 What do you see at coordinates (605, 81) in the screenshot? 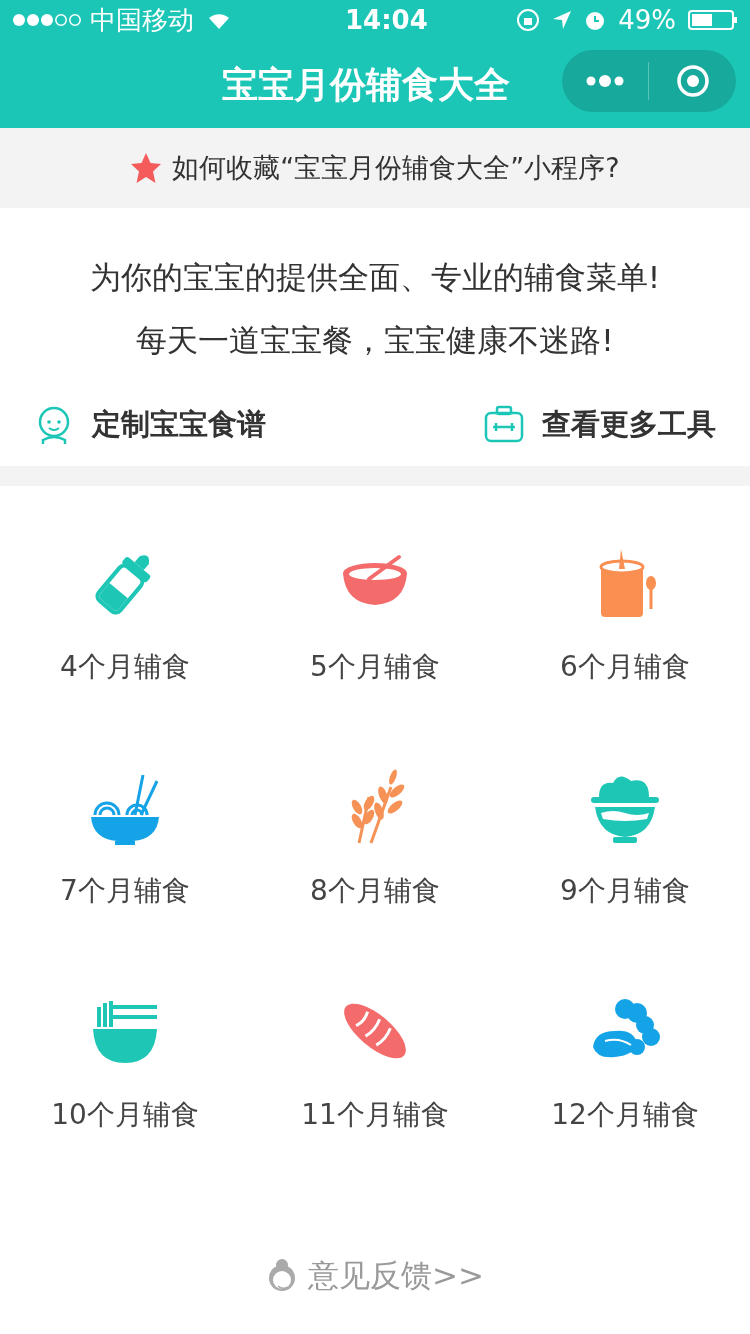
I see `more-icon` at bounding box center [605, 81].